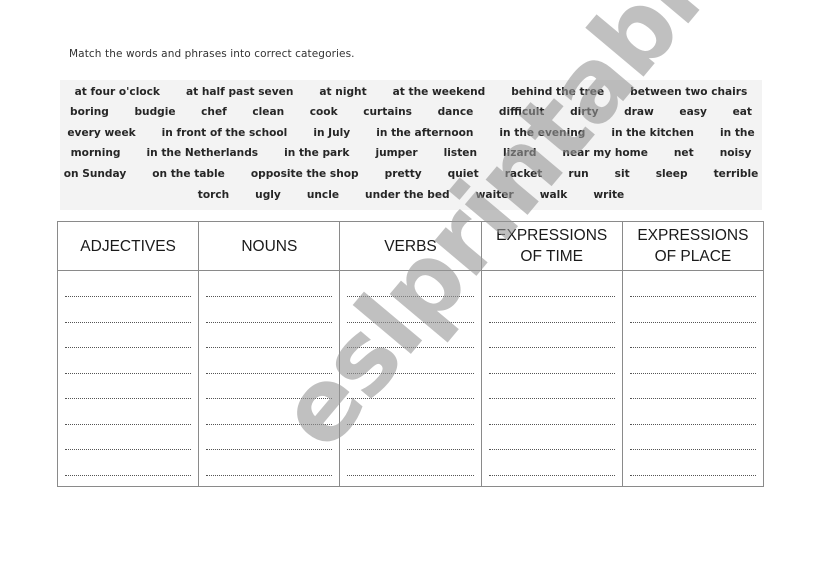 This screenshot has height=581, width=821. Describe the element at coordinates (460, 153) in the screenshot. I see `word-bank-item: listen` at that location.